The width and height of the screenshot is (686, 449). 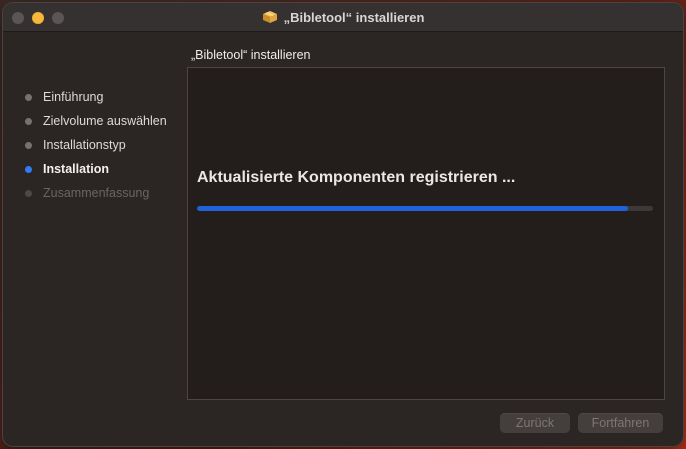 I want to click on continue-button: Fortfahren, so click(x=620, y=423).